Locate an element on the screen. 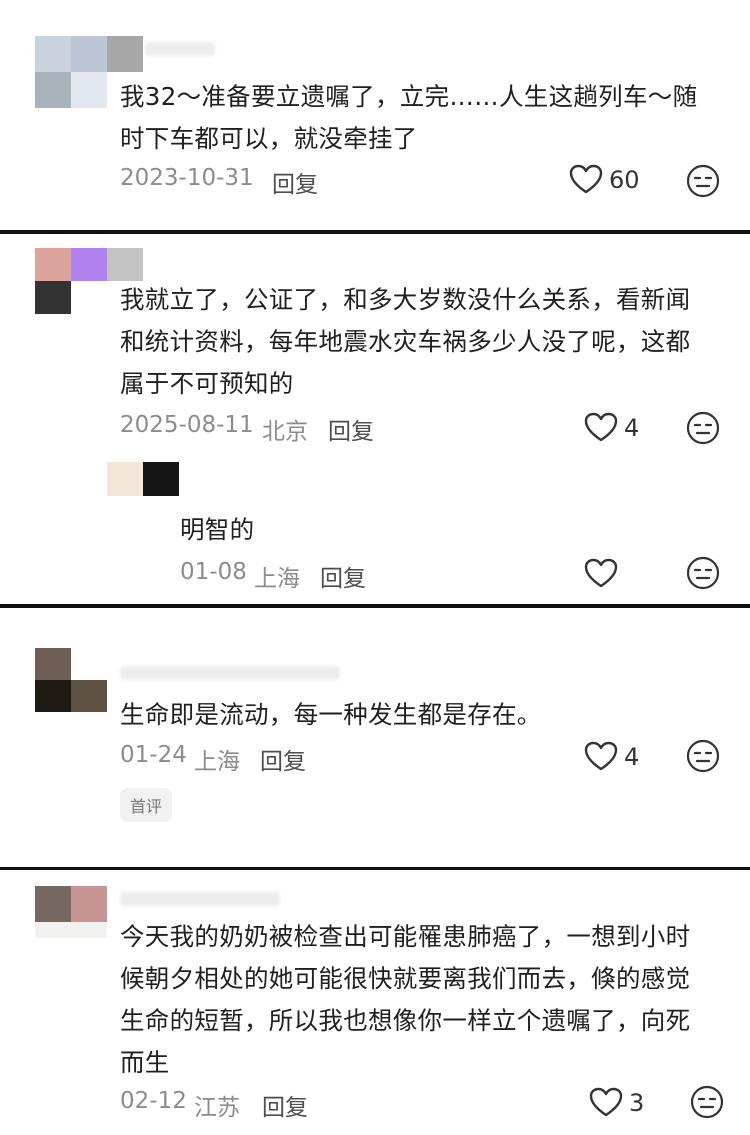  like-button is located at coordinates (601, 573).